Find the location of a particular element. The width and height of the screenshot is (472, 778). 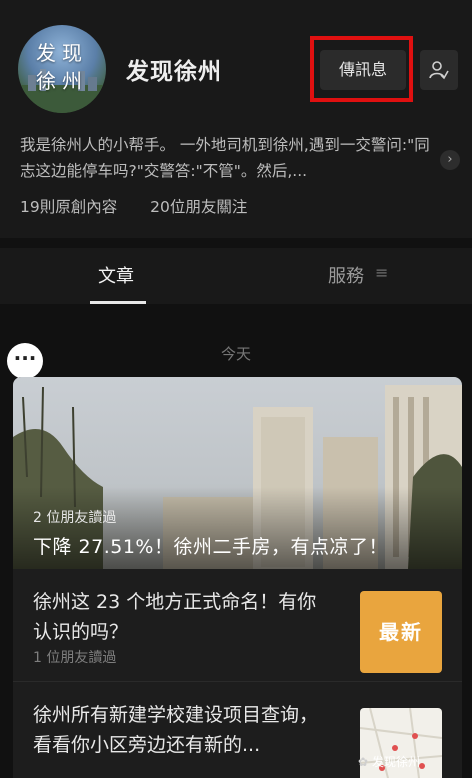

stats-posts: 19則原創內容 is located at coordinates (69, 207).